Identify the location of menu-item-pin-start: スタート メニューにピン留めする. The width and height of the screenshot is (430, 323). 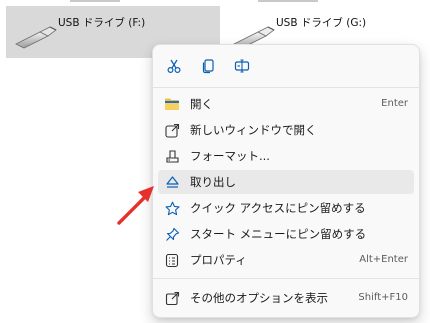
(286, 234).